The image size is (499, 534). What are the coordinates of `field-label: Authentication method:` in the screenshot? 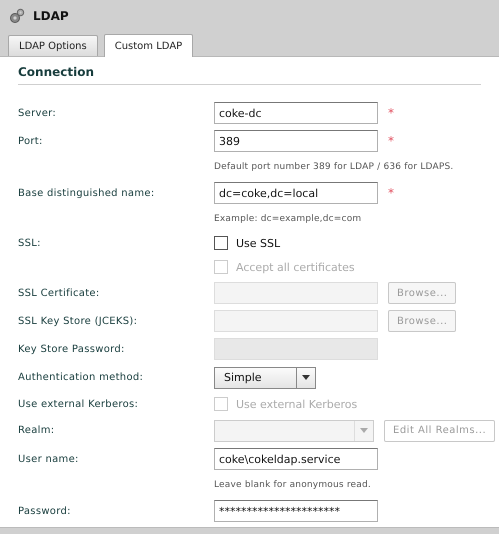 It's located at (81, 377).